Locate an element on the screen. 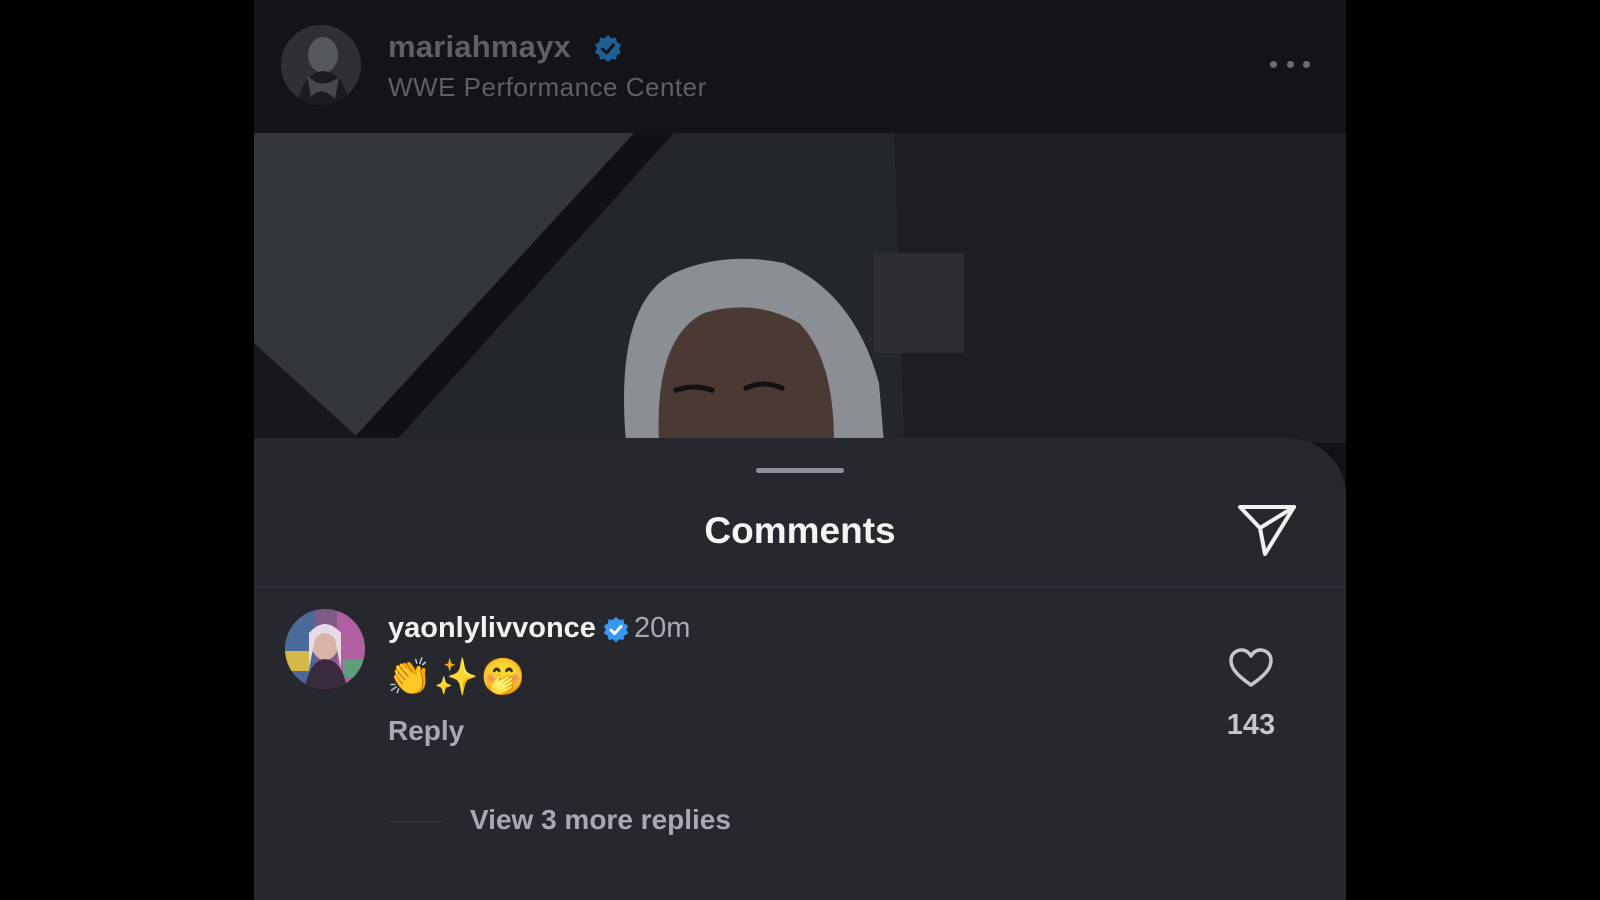  commenter-username: yaonlylivvonce is located at coordinates (492, 628).